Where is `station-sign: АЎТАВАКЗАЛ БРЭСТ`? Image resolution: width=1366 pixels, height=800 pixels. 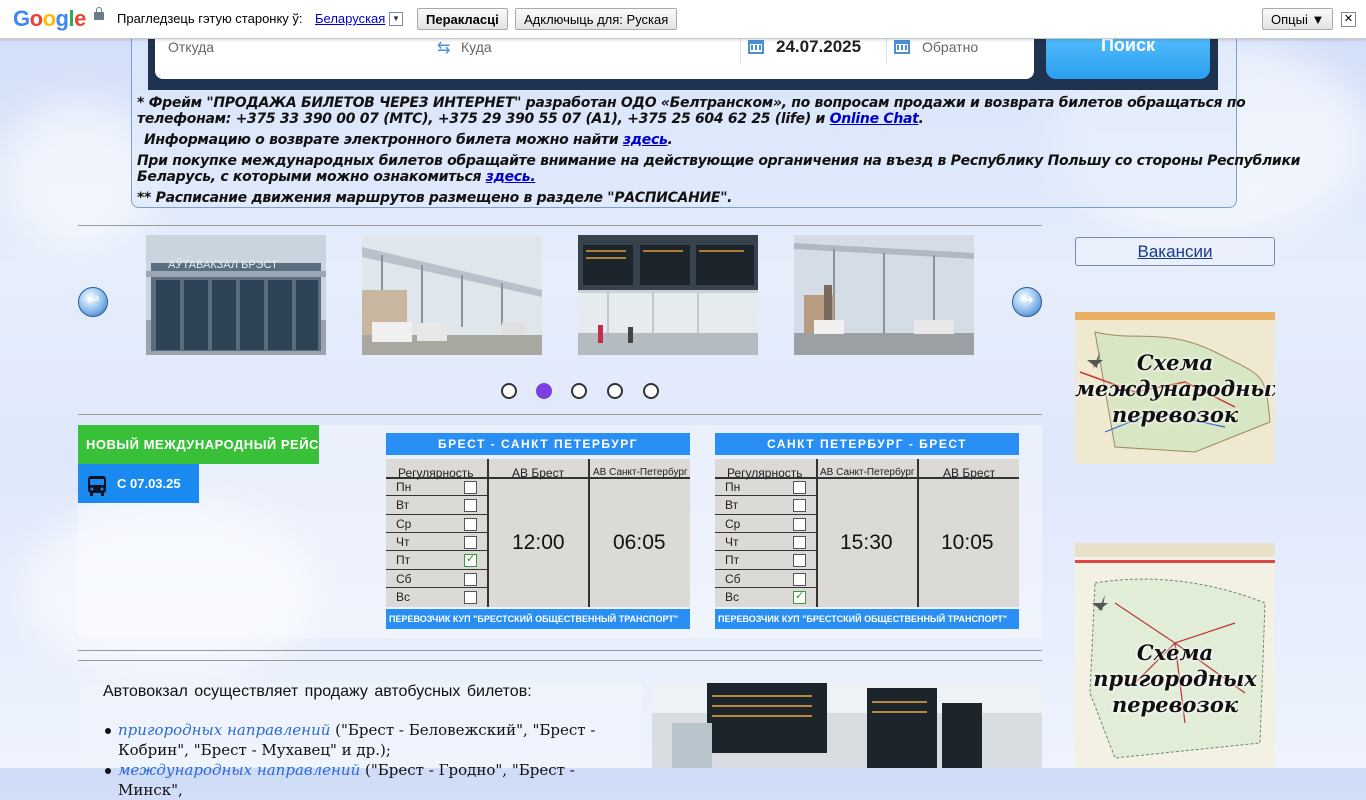 station-sign: АЎТАВАКЗАЛ БРЭСТ is located at coordinates (223, 264).